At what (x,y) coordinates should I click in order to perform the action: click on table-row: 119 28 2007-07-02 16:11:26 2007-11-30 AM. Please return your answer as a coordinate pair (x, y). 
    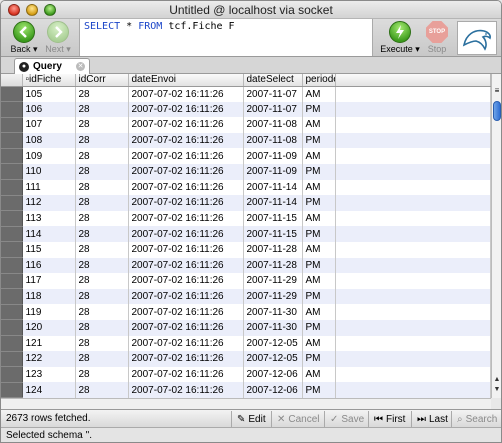
    Looking at the image, I should click on (246, 312).